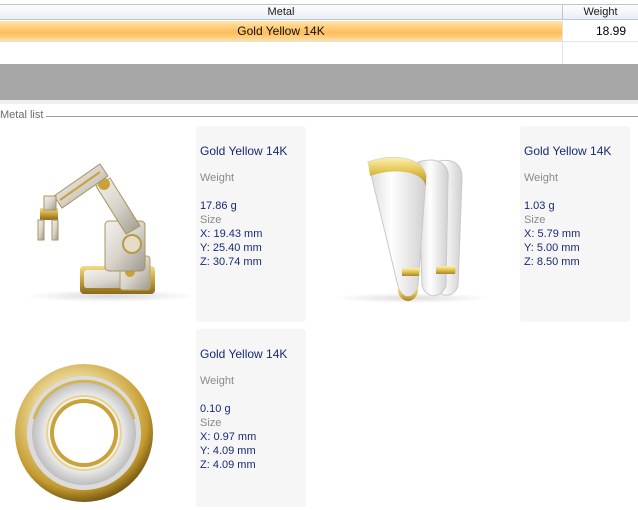 The image size is (638, 510). What do you see at coordinates (228, 465) in the screenshot?
I see `size-z: Z: 4.09 mm` at bounding box center [228, 465].